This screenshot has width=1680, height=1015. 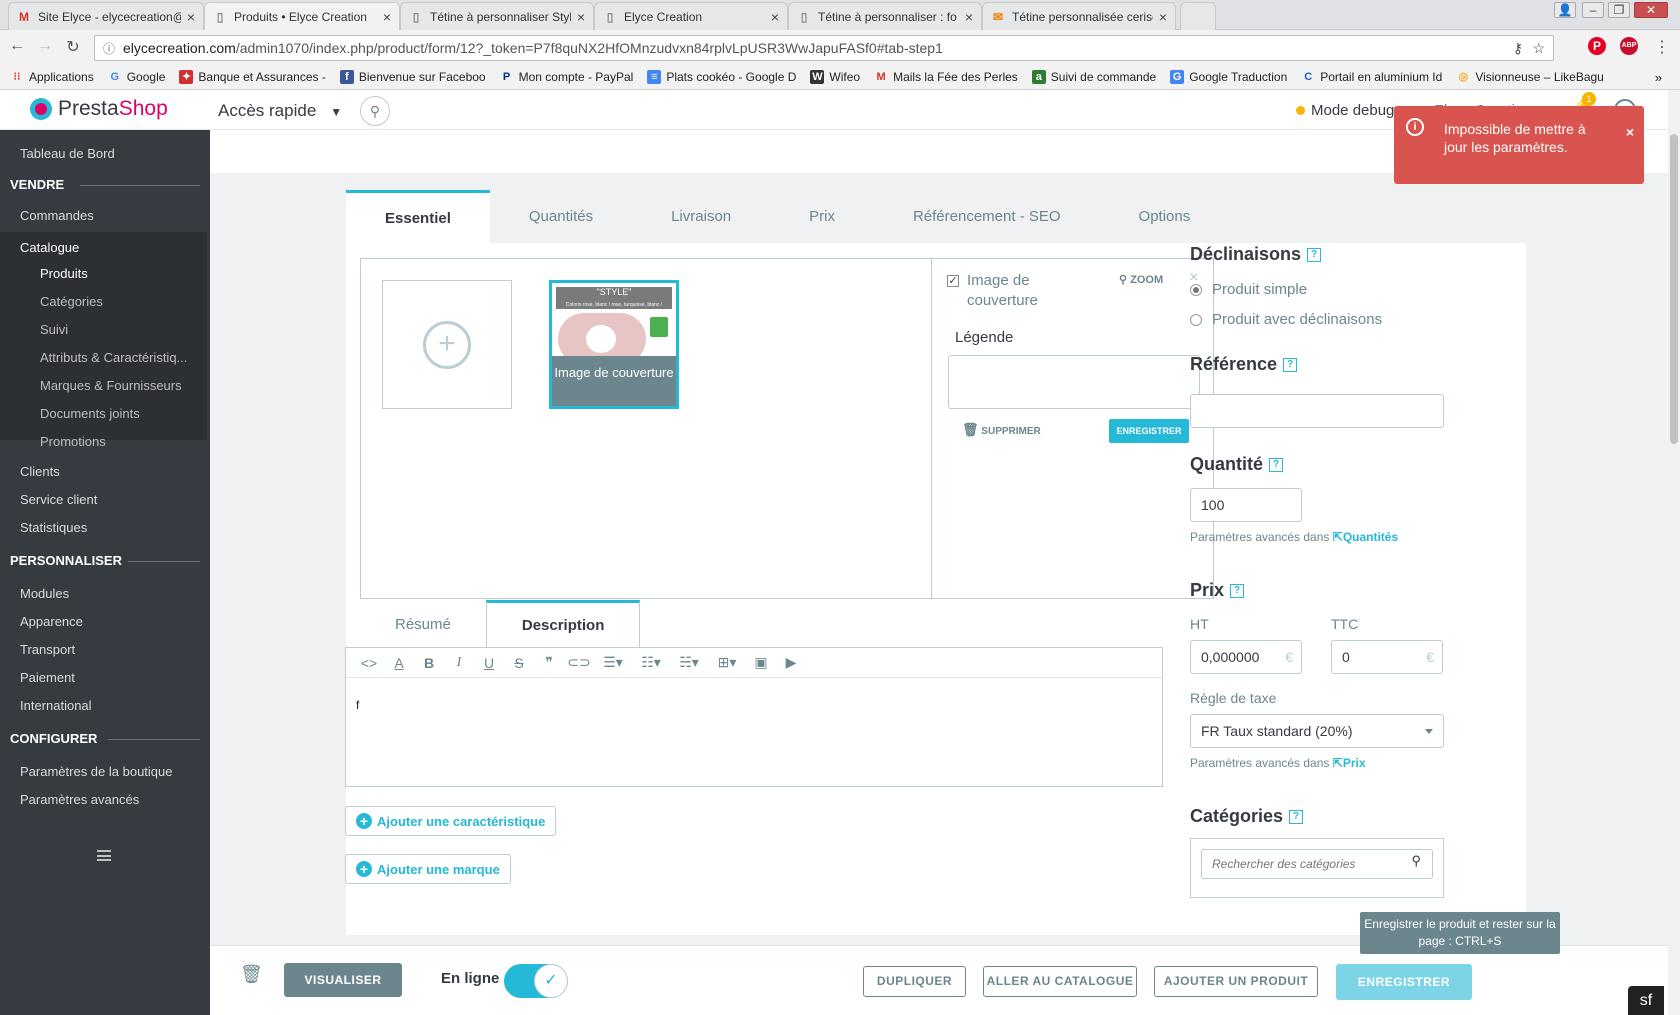 I want to click on save-image-button: ENREGISTRER, so click(x=1149, y=431).